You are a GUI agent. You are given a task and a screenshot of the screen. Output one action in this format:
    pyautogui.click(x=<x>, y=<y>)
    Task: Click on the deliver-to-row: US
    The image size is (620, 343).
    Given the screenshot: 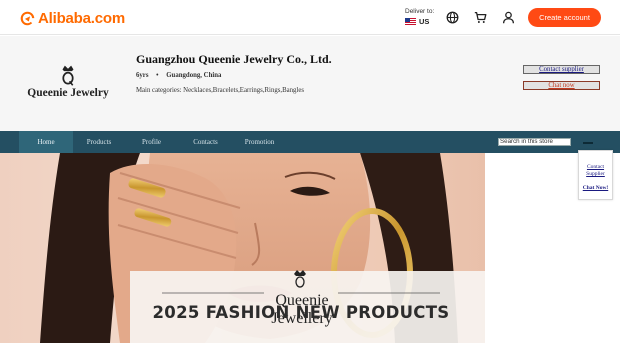 What is the action you would take?
    pyautogui.click(x=419, y=21)
    